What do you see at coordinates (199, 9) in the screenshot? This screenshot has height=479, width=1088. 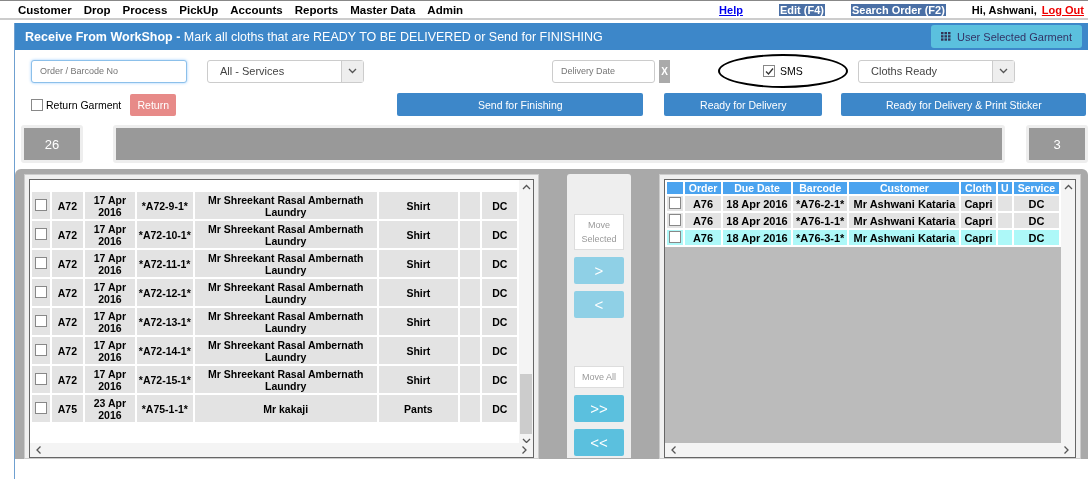 I see `menu-item: PickUp` at bounding box center [199, 9].